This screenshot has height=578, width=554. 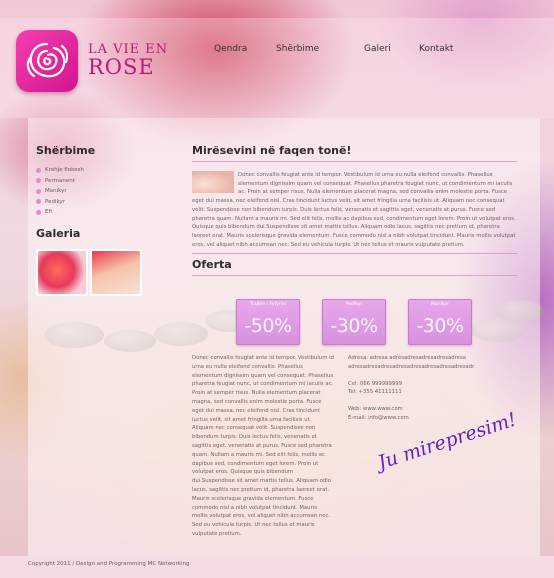 I want to click on gallery-thumb-roses, so click(x=62, y=272).